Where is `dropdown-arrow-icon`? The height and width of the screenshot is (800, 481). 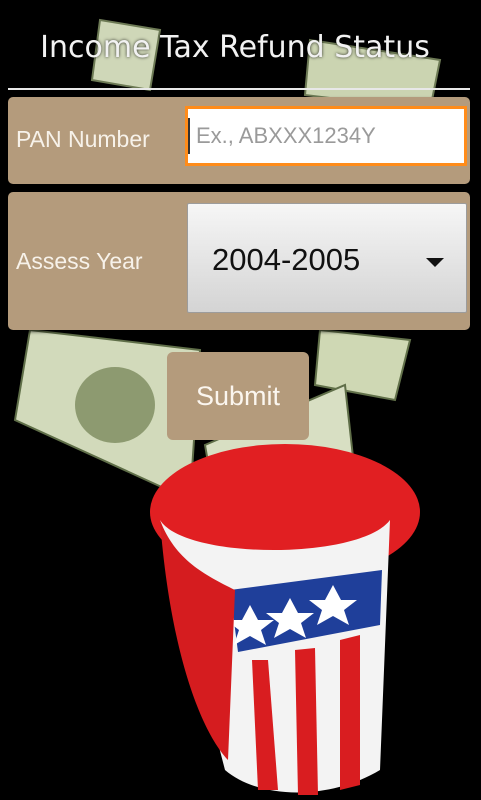
dropdown-arrow-icon is located at coordinates (435, 262).